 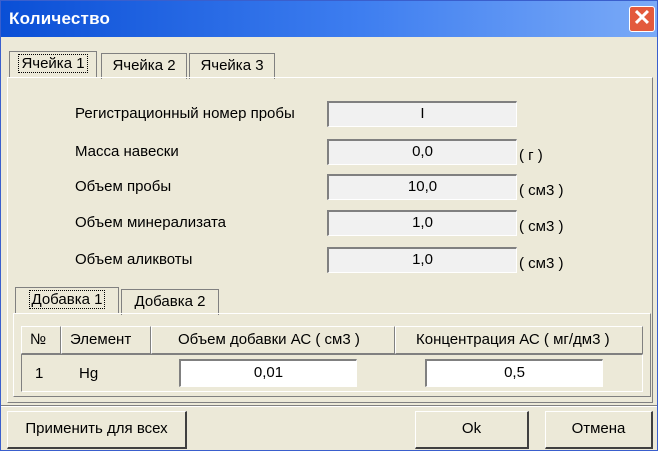 What do you see at coordinates (273, 340) in the screenshot?
I see `column-header-additive-volume: Объем добавки АС ( см3 )` at bounding box center [273, 340].